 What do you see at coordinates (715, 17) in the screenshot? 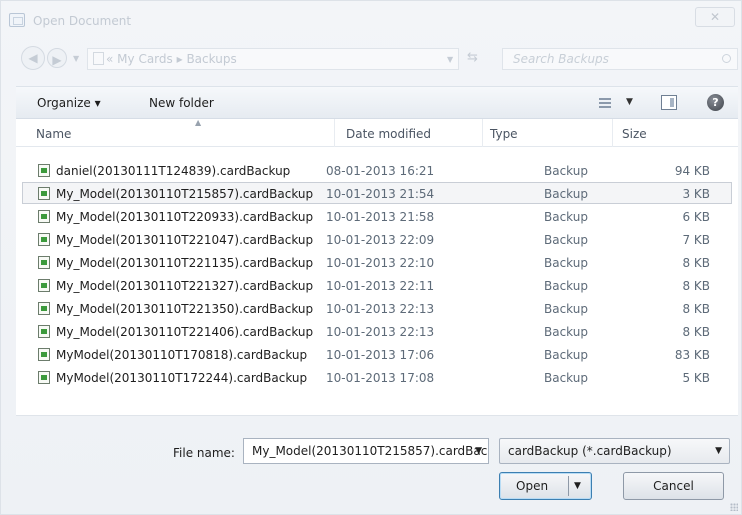
I see `close-button: ✕` at bounding box center [715, 17].